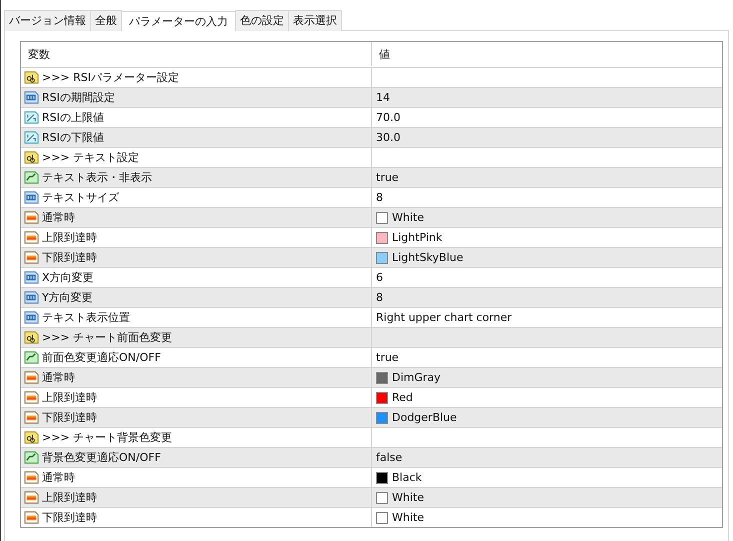 This screenshot has width=733, height=541. I want to click on parameter-value: DodgerBlue, so click(424, 417).